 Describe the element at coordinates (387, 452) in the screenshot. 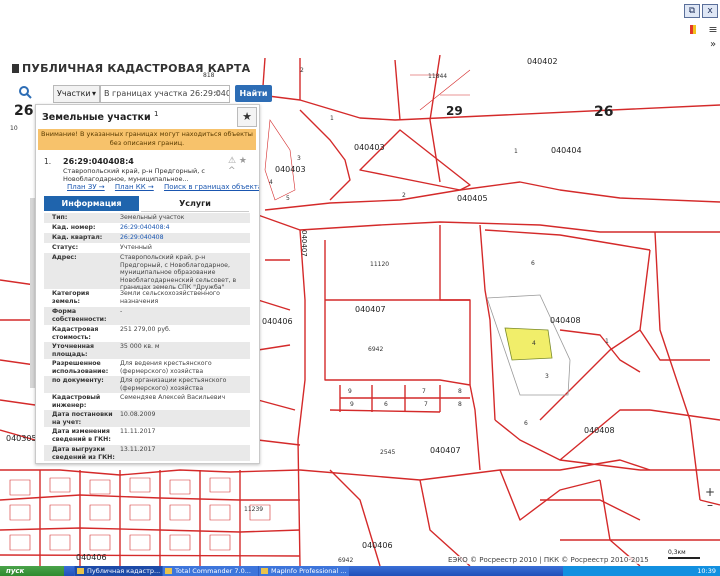

I see `parcel-number: 2545` at that location.